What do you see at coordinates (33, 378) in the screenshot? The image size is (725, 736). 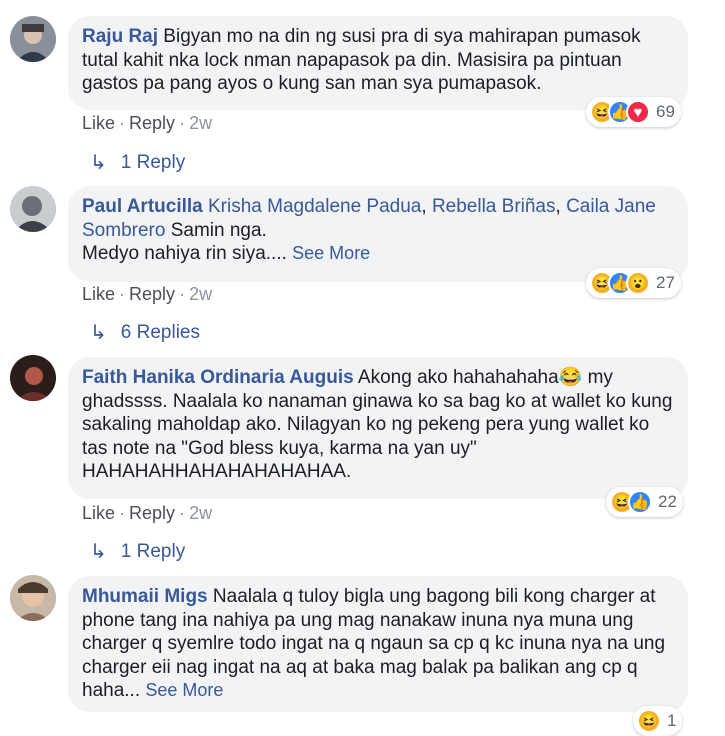 I see `avatar-faith-hanika` at bounding box center [33, 378].